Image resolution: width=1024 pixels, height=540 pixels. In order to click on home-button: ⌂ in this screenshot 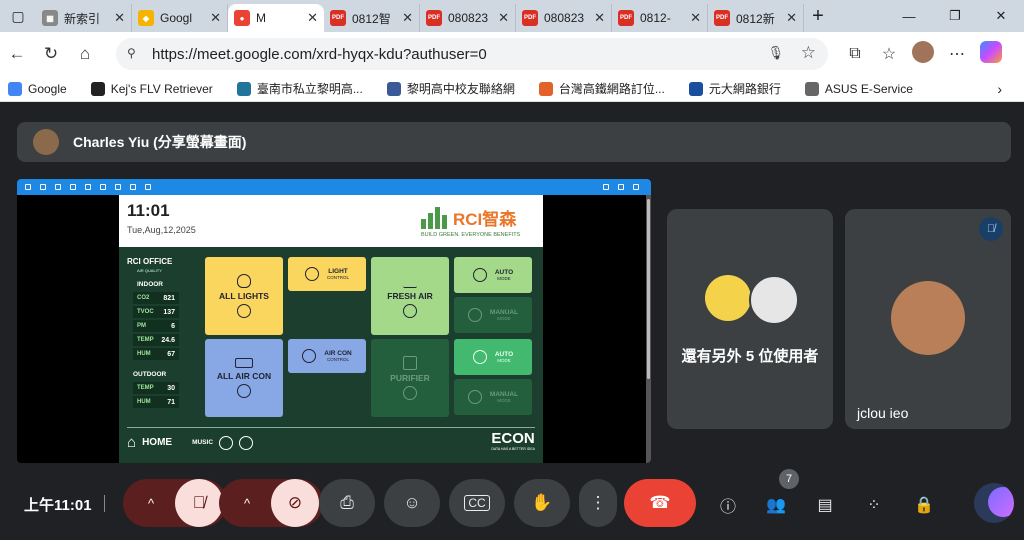, I will do `click(85, 54)`.